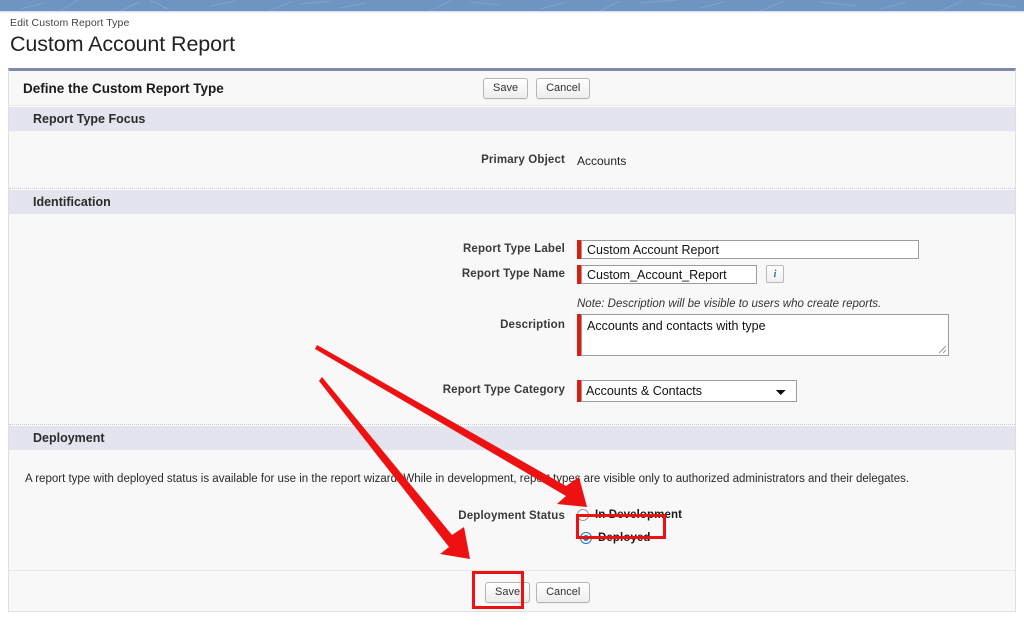 This screenshot has width=1024, height=631. I want to click on report-type-label-label: Report Type Label, so click(513, 249).